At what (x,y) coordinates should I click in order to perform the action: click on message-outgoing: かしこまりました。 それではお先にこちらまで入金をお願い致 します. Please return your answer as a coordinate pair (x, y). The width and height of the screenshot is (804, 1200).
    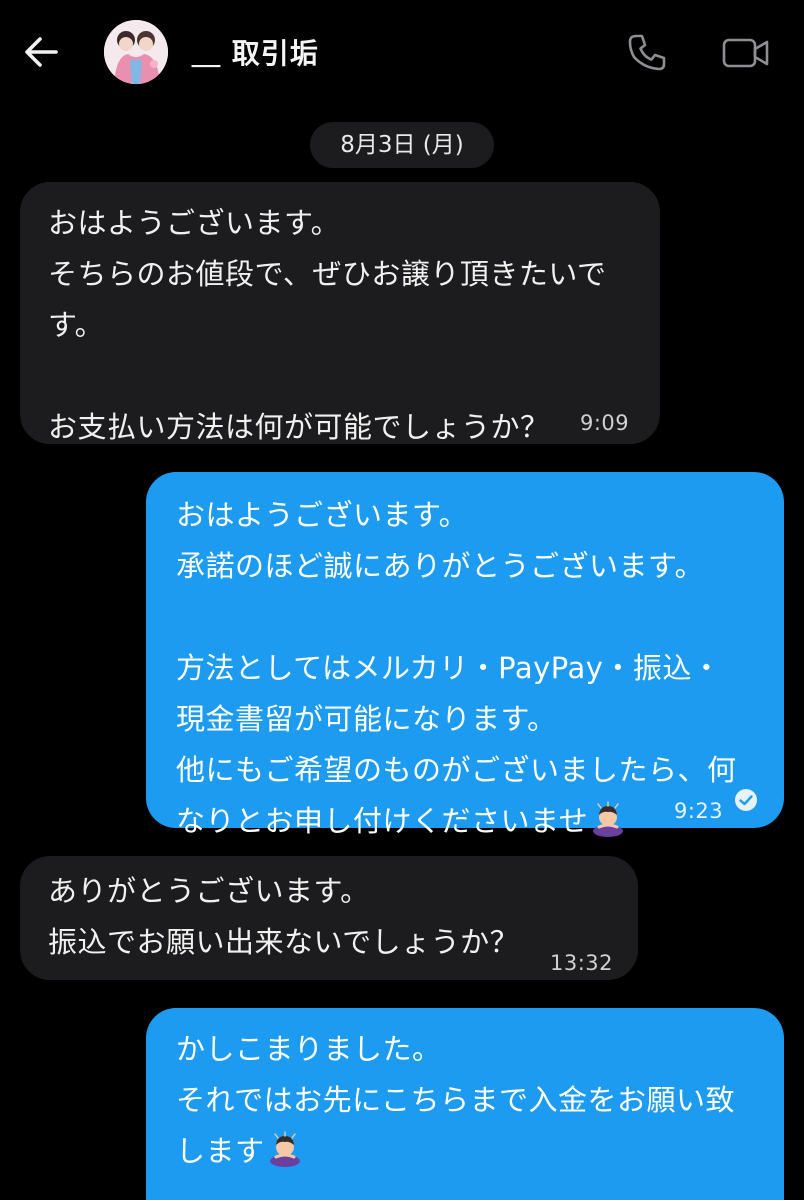
    Looking at the image, I should click on (465, 1104).